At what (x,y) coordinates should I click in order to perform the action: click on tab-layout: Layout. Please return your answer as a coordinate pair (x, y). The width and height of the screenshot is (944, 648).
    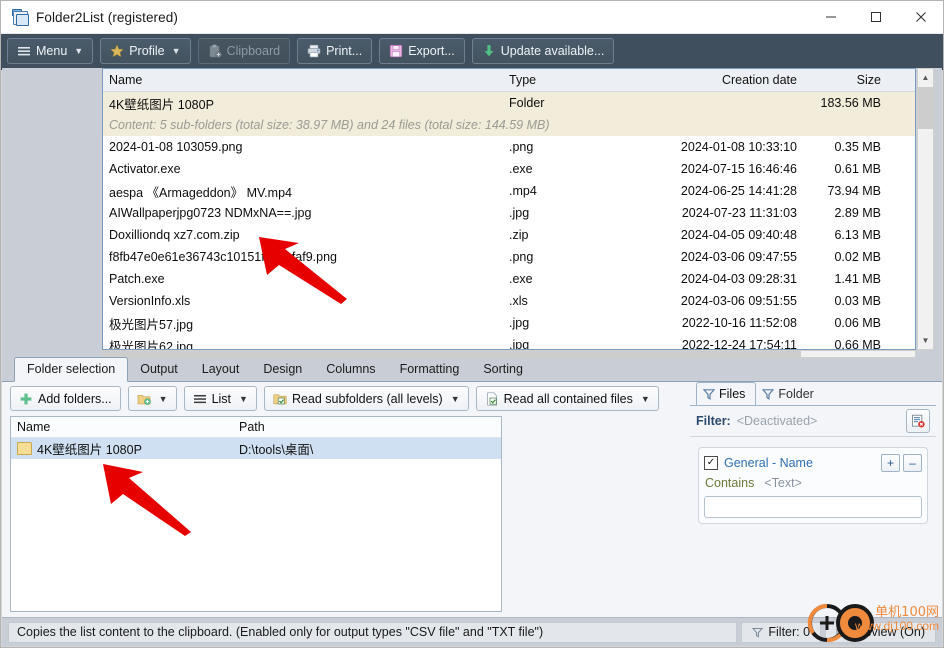
    Looking at the image, I should click on (221, 369).